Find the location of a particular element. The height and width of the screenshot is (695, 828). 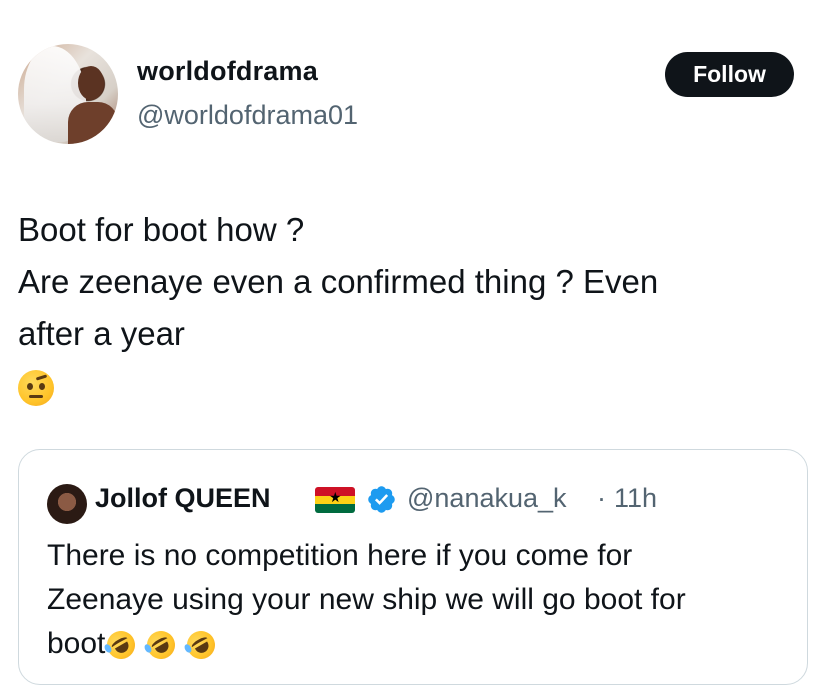

quoted-author-handle: @nanakua_k is located at coordinates (487, 498).